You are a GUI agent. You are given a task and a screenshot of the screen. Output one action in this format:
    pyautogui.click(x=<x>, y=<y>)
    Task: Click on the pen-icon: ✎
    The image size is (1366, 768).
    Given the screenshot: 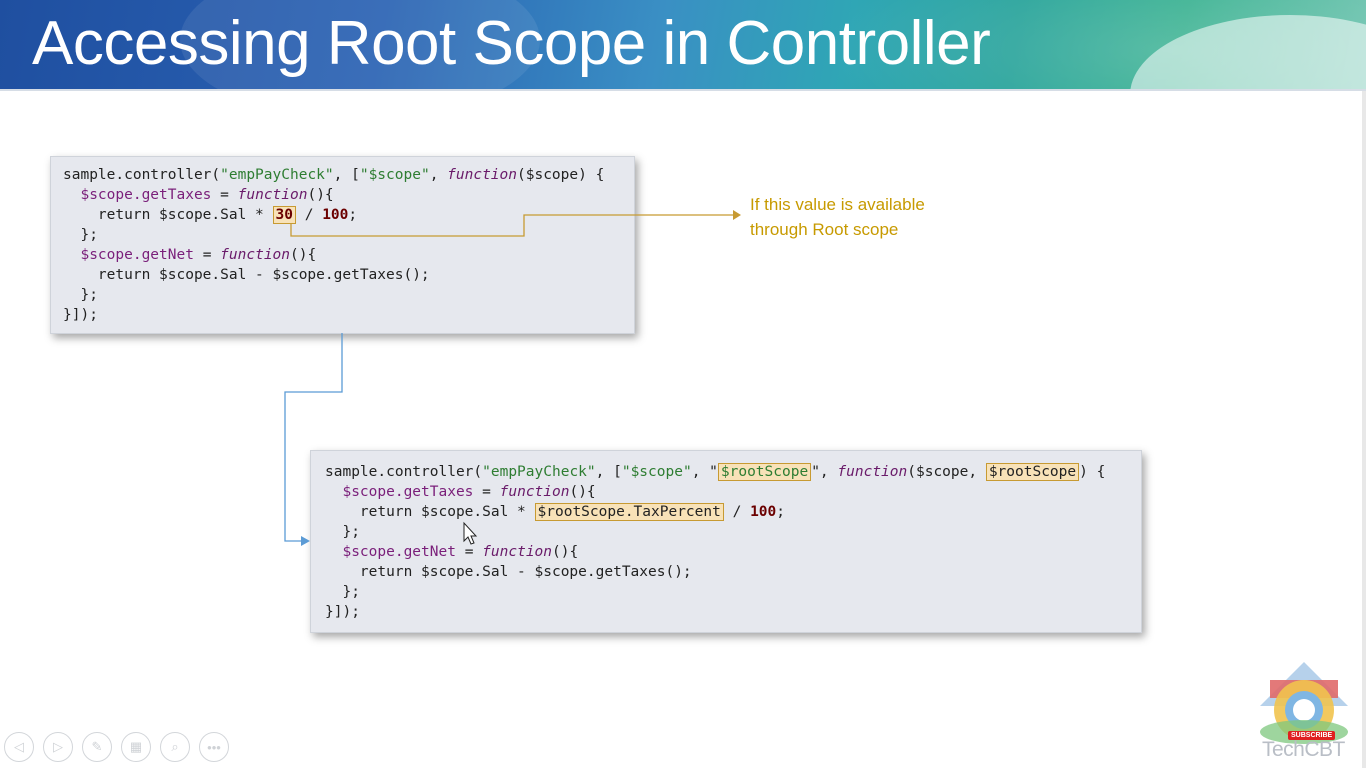 What is the action you would take?
    pyautogui.click(x=97, y=747)
    